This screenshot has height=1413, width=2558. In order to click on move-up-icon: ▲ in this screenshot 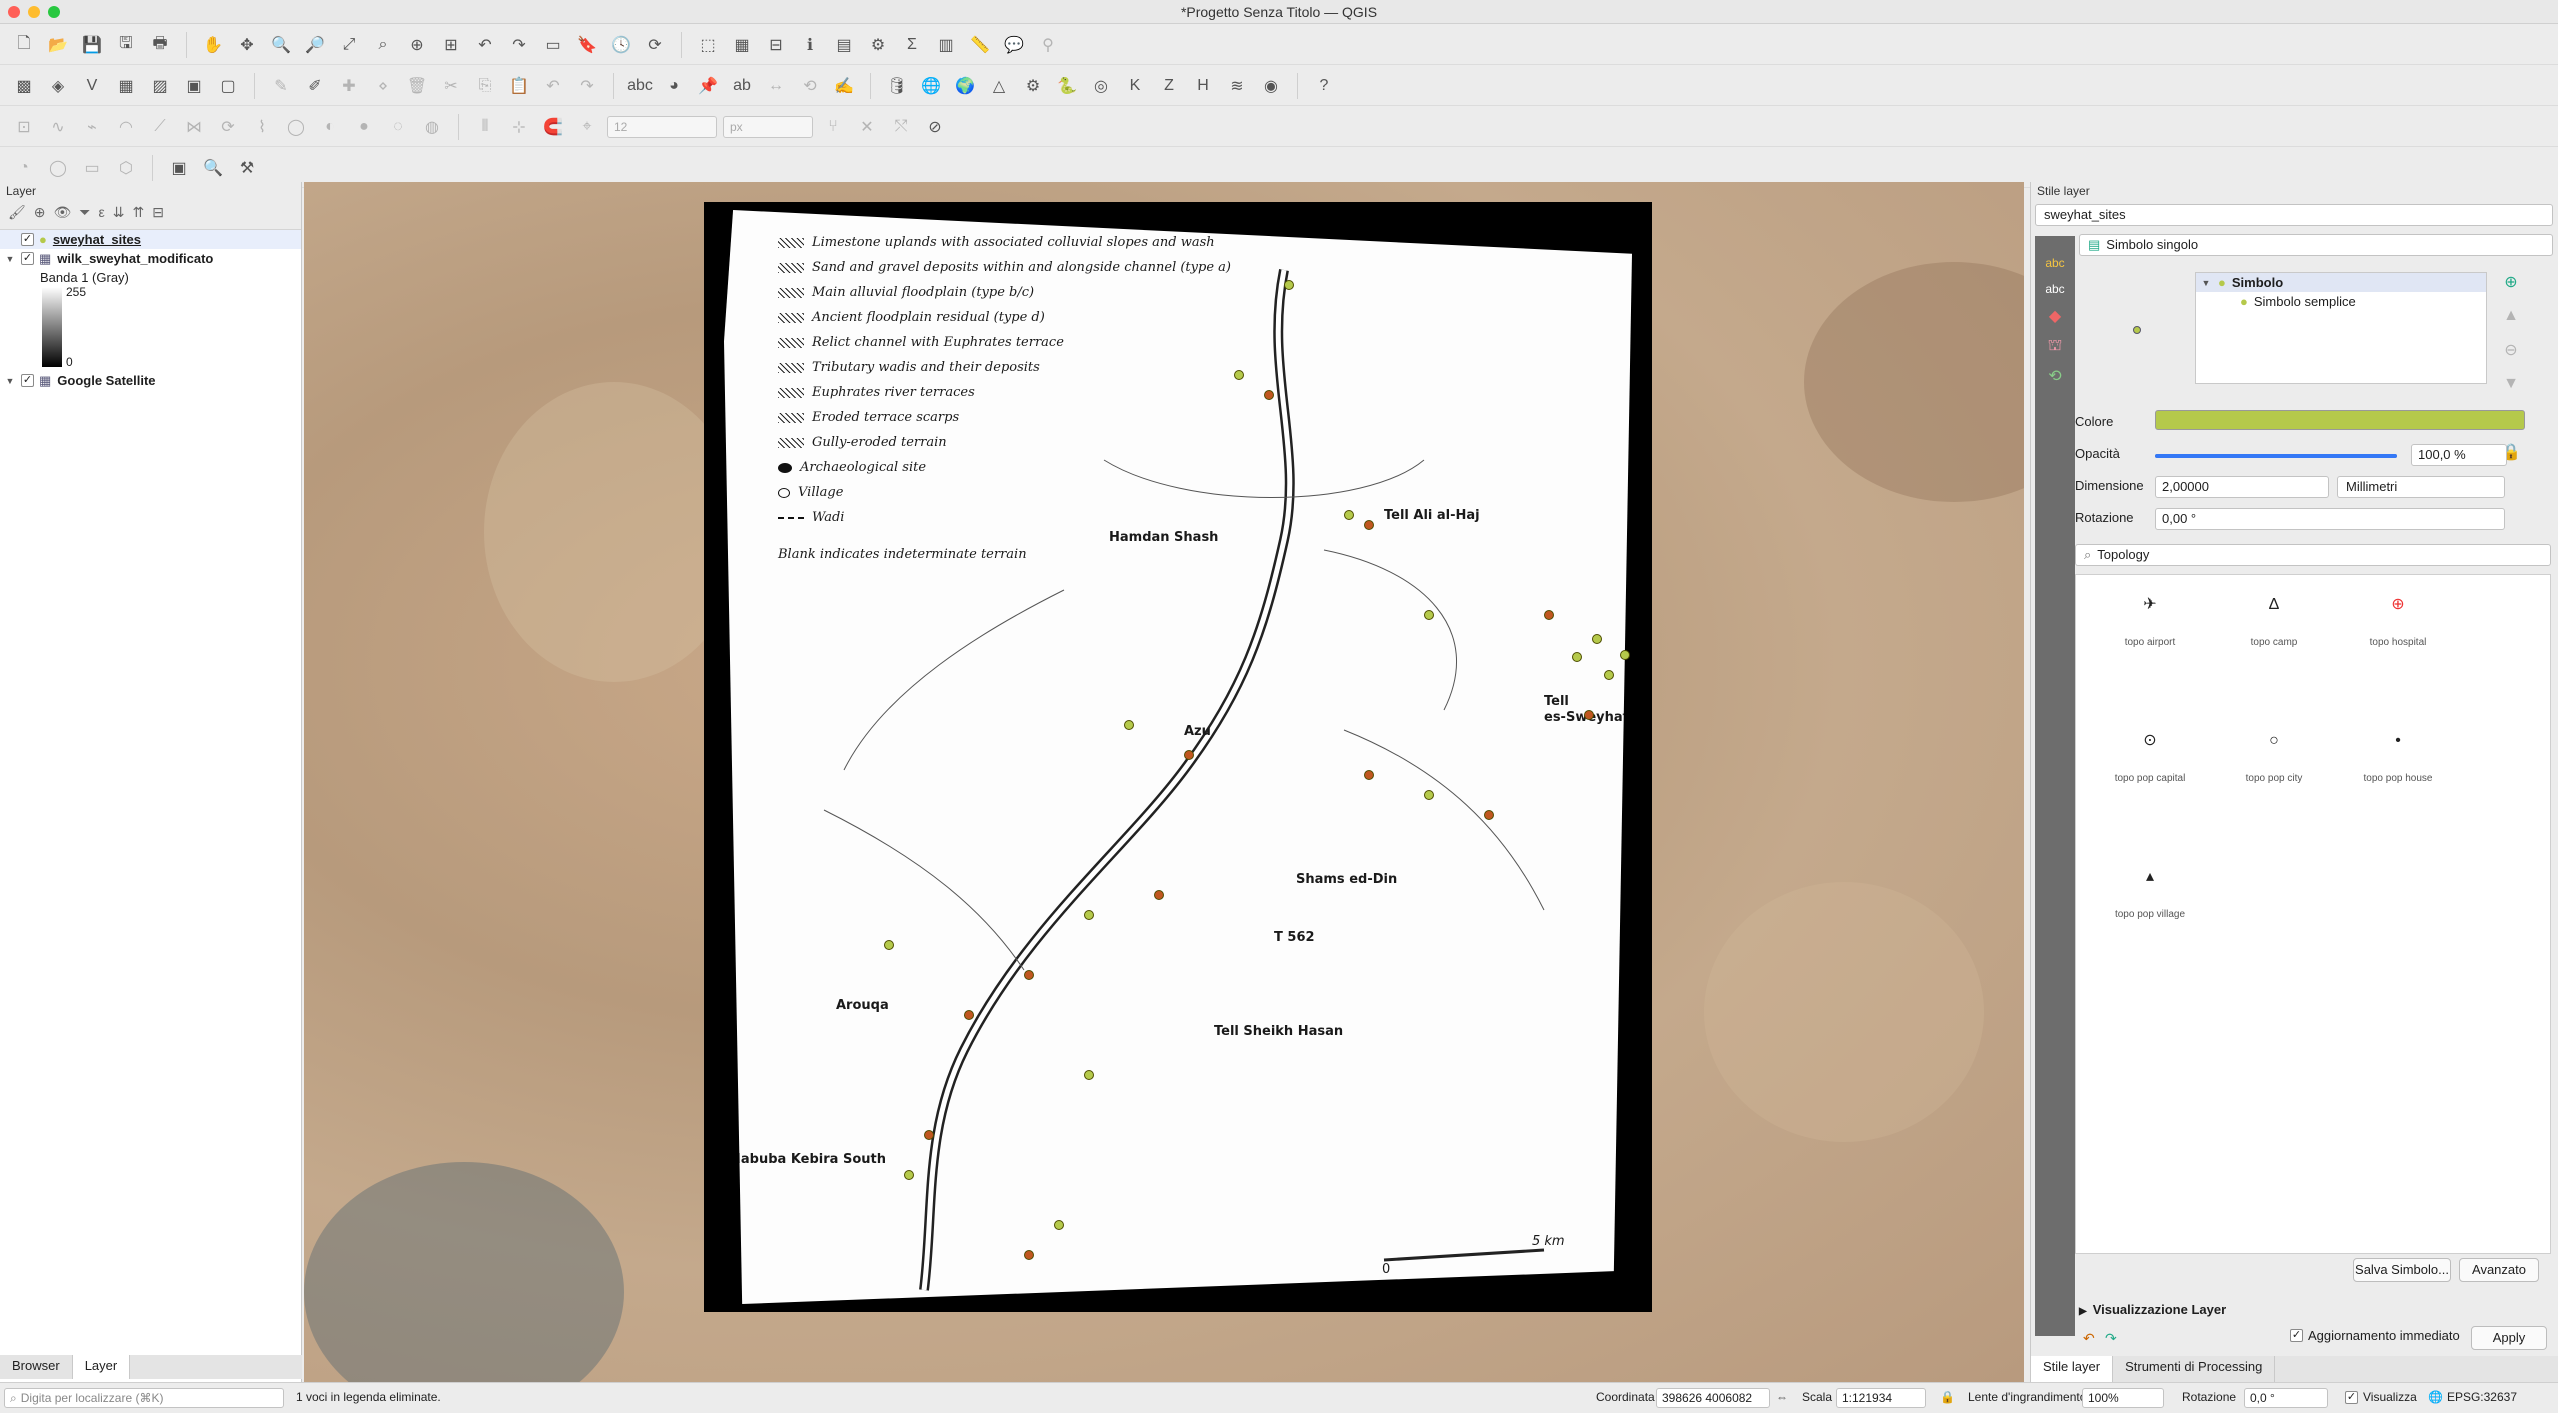, I will do `click(2511, 316)`.